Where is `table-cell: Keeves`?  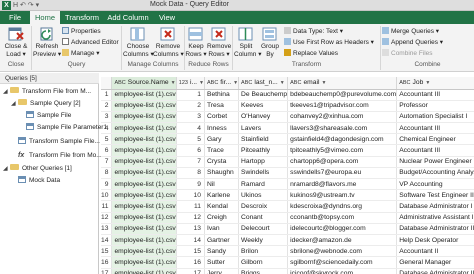 table-cell: Keeves is located at coordinates (263, 106).